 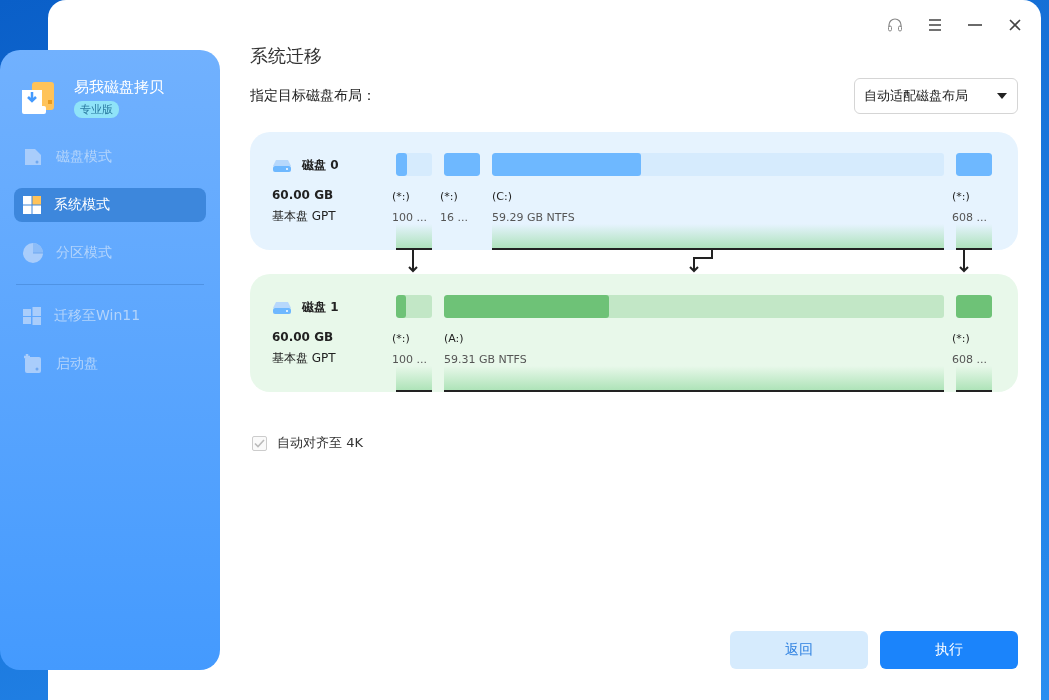 What do you see at coordinates (454, 338) in the screenshot?
I see `partition-letter: (A:)` at bounding box center [454, 338].